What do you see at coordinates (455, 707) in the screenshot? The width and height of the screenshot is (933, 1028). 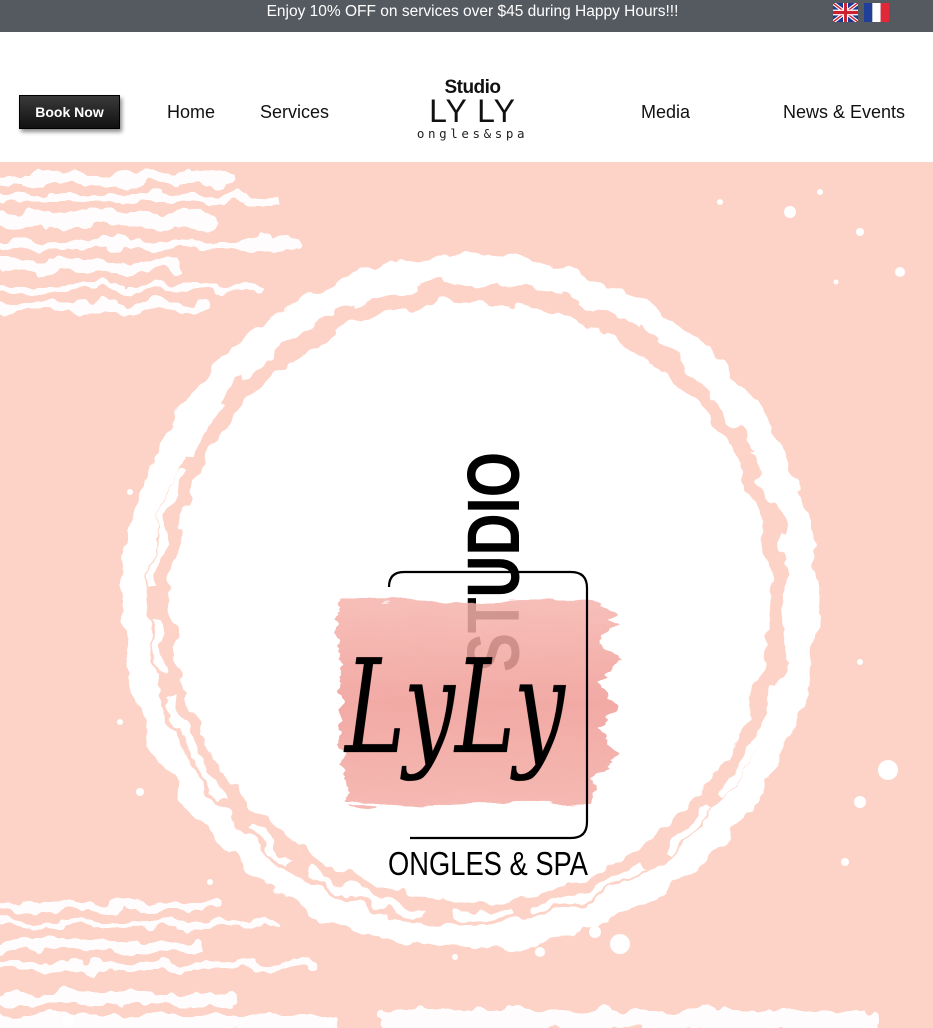 I see `hero-logo-script: LyLy` at bounding box center [455, 707].